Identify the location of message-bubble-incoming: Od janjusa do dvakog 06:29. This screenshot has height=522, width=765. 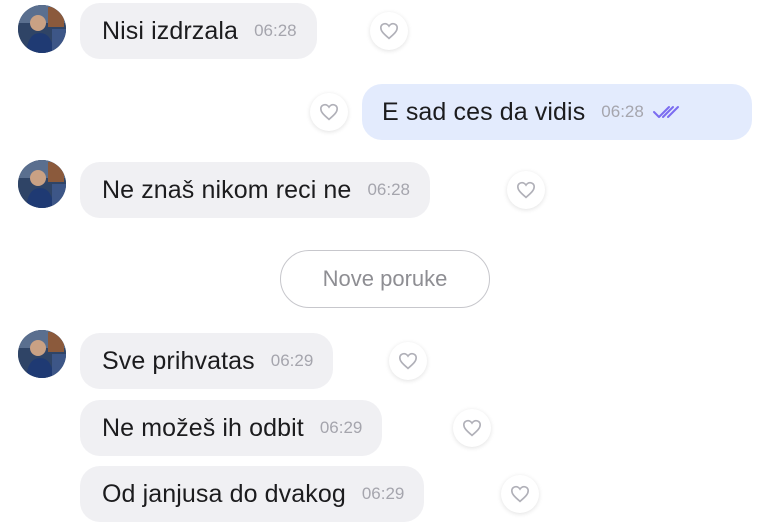
(252, 494).